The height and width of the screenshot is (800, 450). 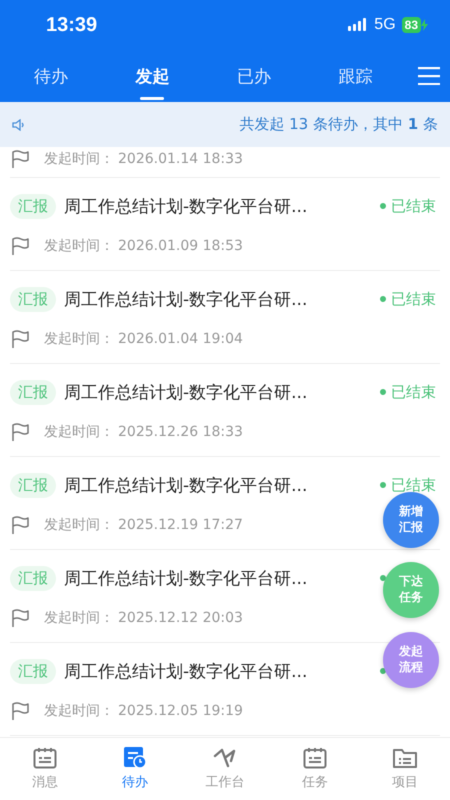 I want to click on network-label: 5G, so click(x=385, y=25).